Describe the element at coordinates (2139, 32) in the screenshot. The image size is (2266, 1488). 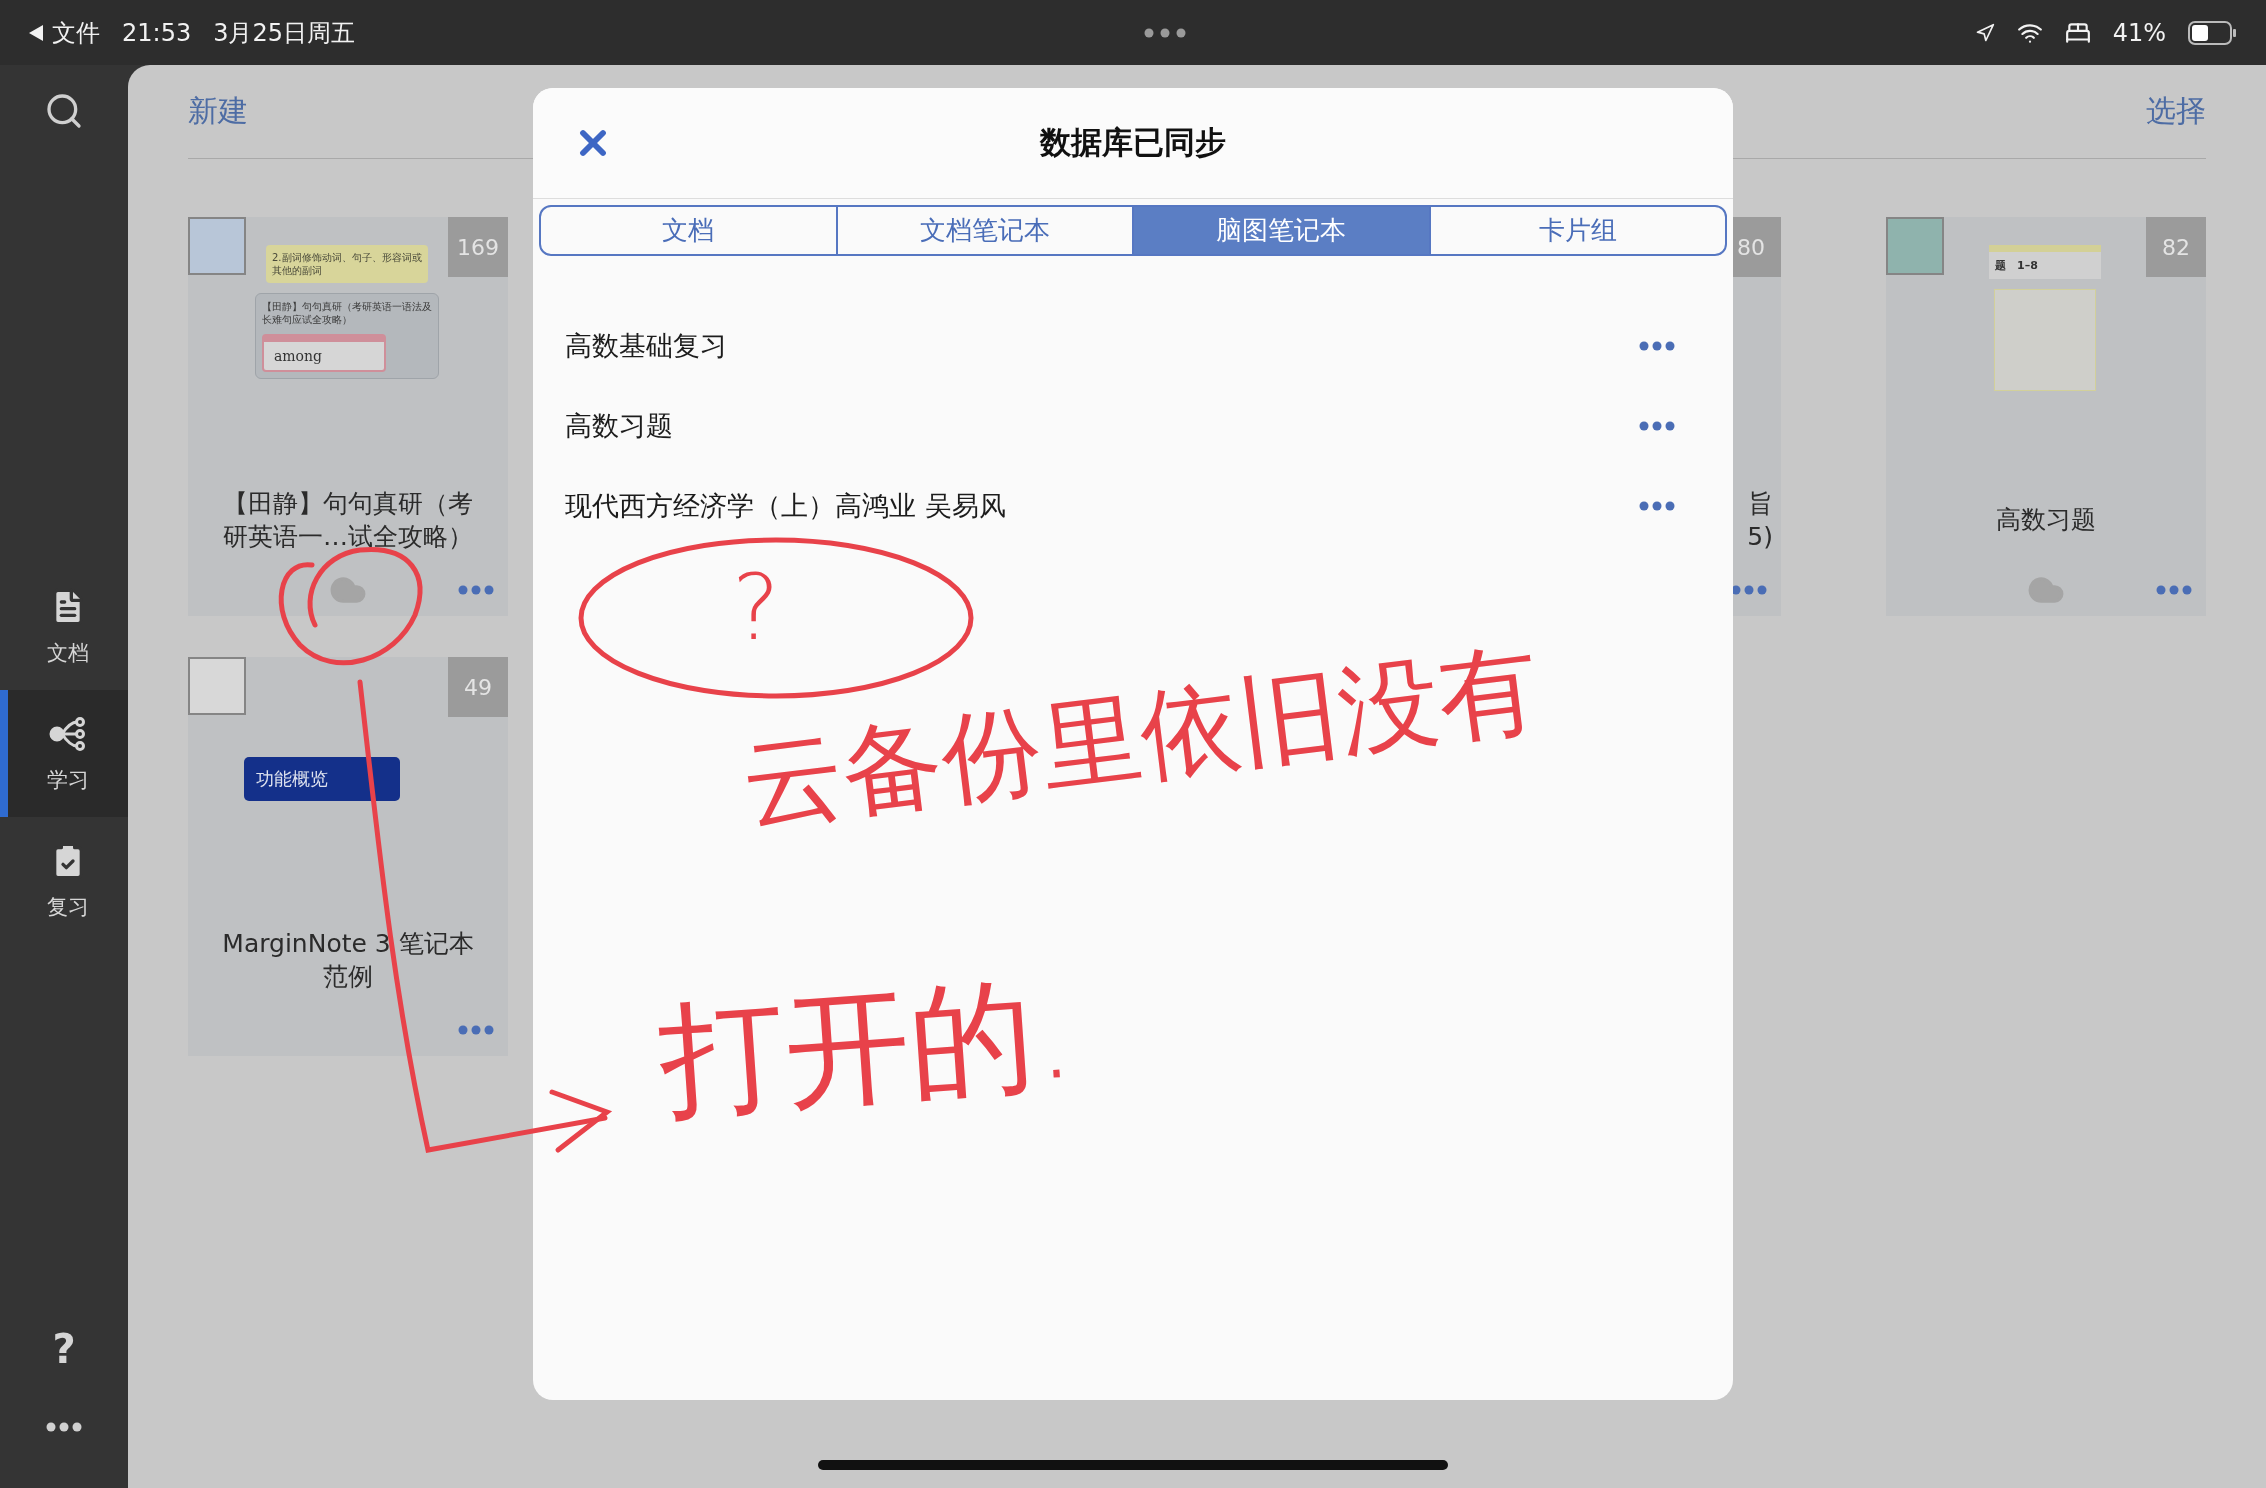
I see `battery-percent: 41%` at that location.